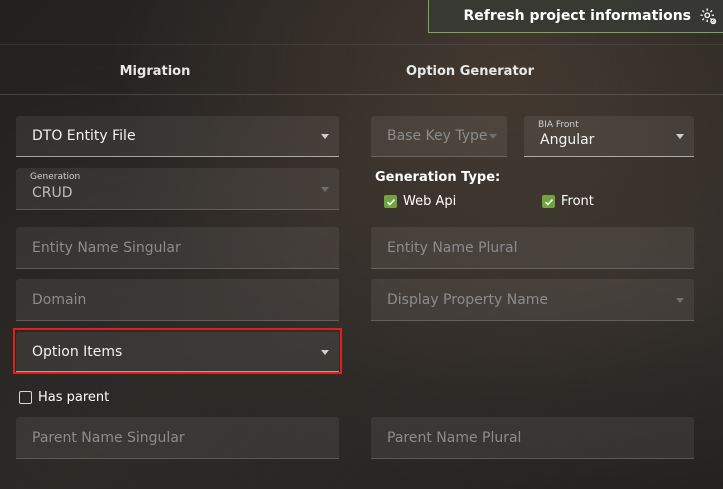 The width and height of the screenshot is (723, 489). I want to click on front-label: Front, so click(577, 201).